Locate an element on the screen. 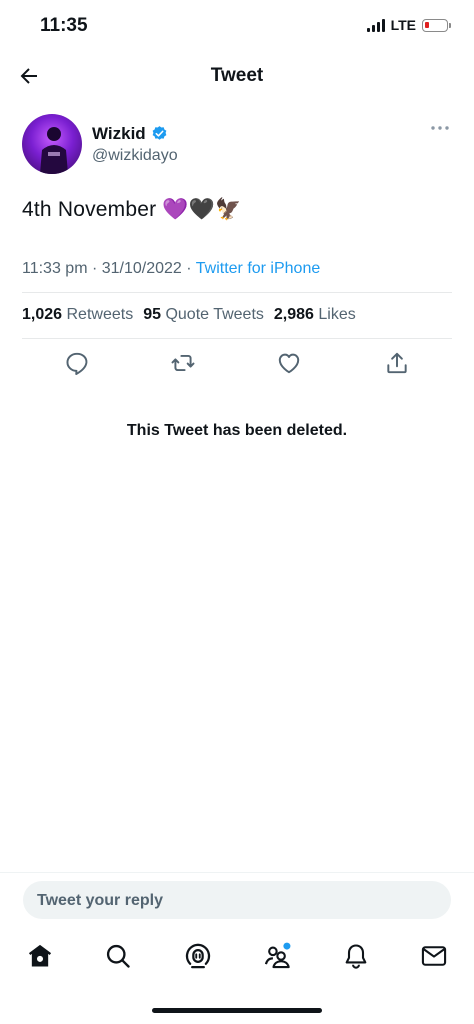 This screenshot has height=1024, width=474. status-time: 11:35 is located at coordinates (64, 25).